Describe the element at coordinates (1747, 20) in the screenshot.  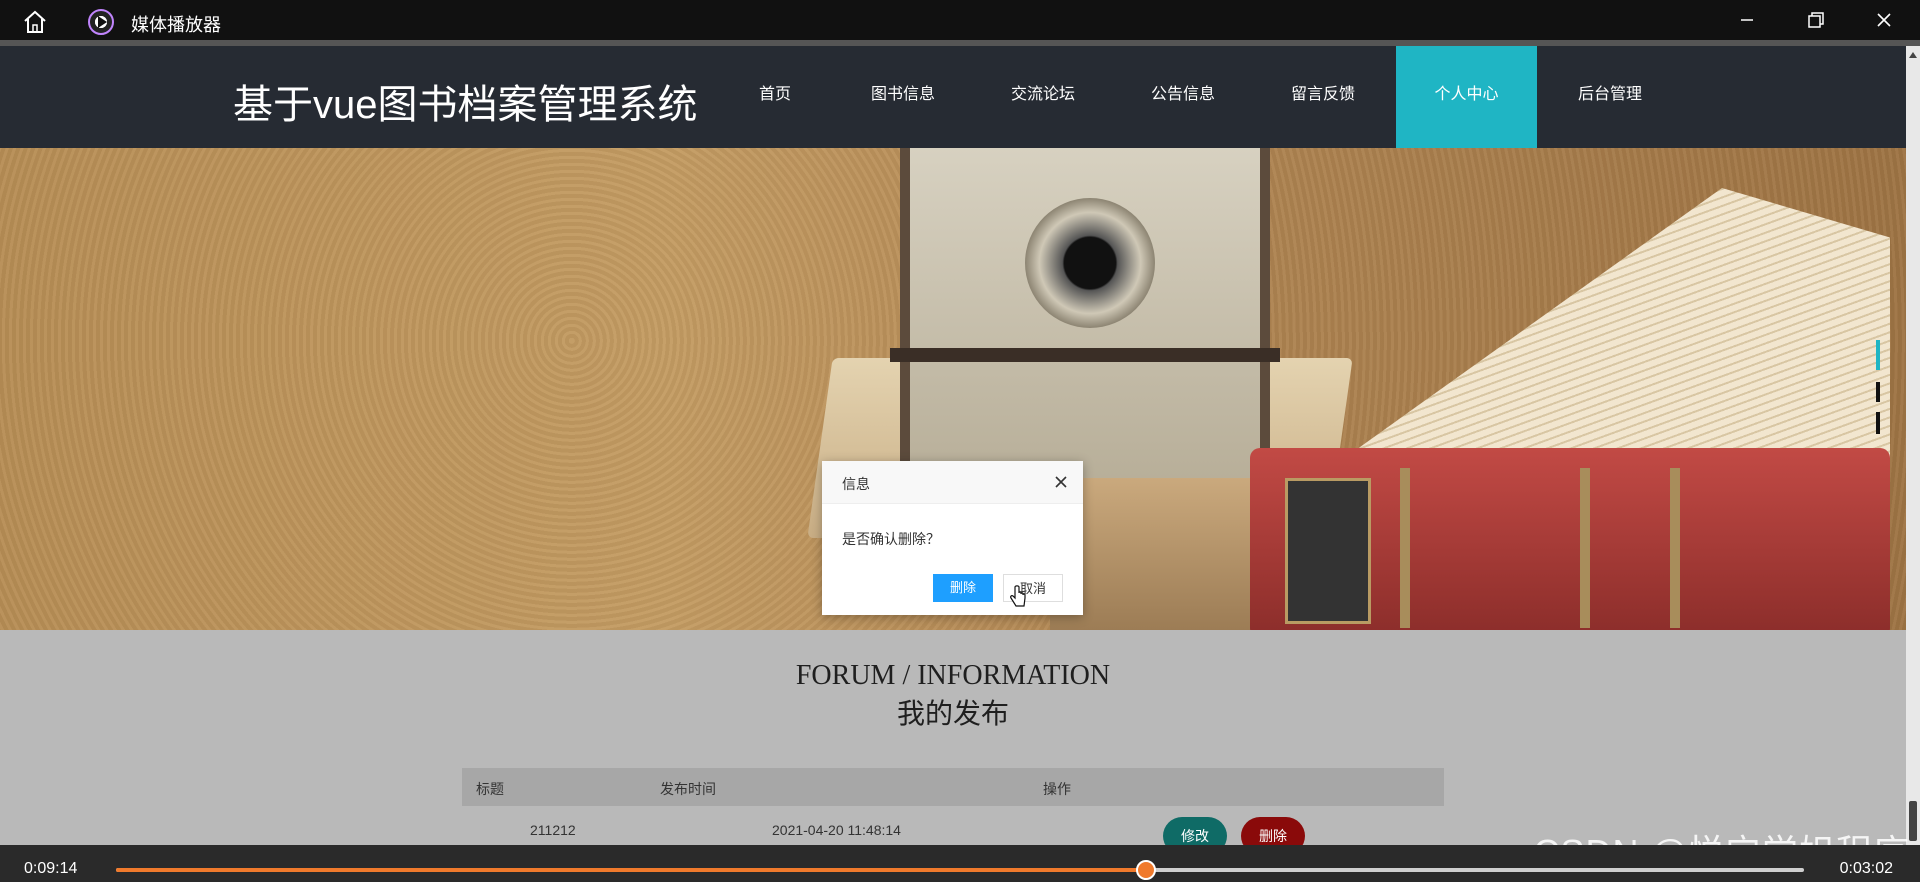
I see `minimize-icon` at that location.